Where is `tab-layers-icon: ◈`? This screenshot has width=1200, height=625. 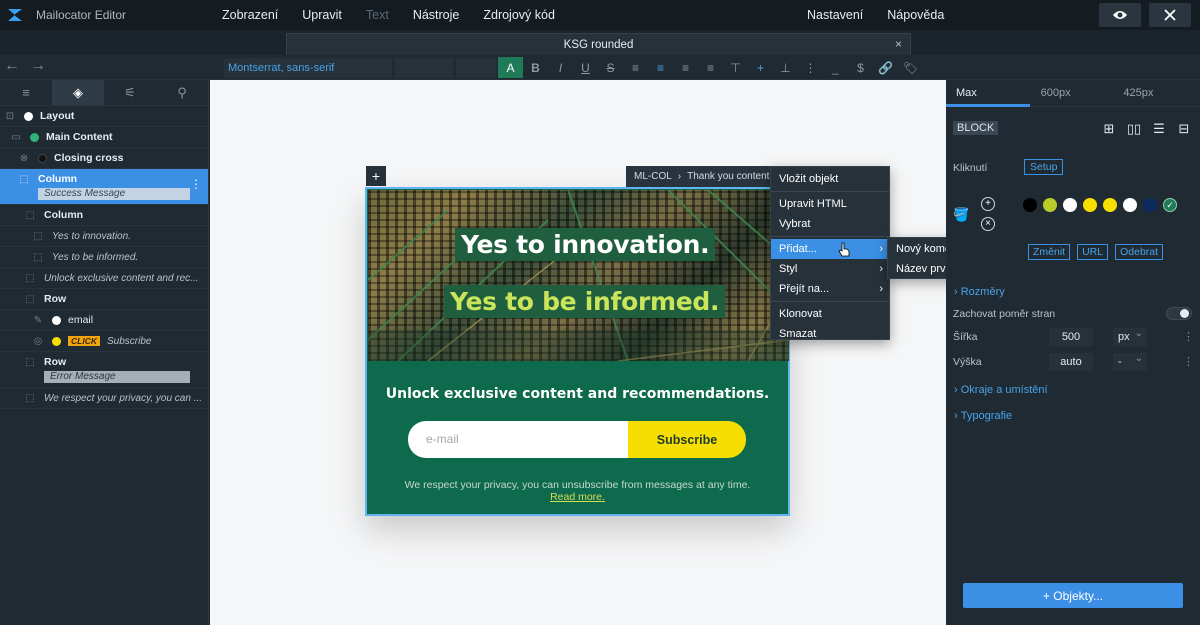
tab-layers-icon: ◈ is located at coordinates (78, 92).